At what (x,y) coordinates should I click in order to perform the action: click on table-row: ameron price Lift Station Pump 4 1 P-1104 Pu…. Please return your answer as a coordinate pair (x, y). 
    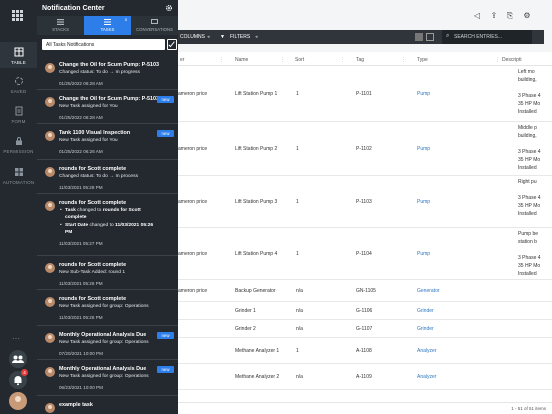
    Looking at the image, I should click on (365, 254).